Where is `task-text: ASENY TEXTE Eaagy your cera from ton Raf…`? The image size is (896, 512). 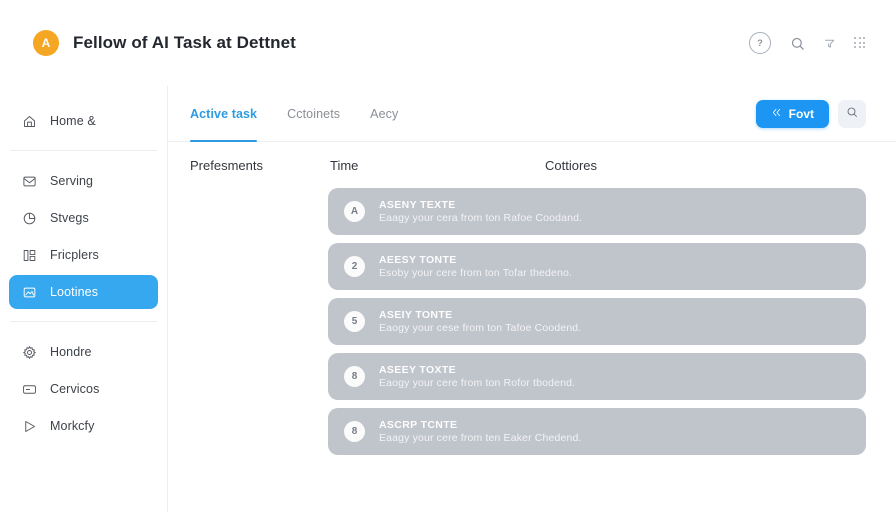 task-text: ASENY TEXTE Eaagy your cera from ton Raf… is located at coordinates (480, 211).